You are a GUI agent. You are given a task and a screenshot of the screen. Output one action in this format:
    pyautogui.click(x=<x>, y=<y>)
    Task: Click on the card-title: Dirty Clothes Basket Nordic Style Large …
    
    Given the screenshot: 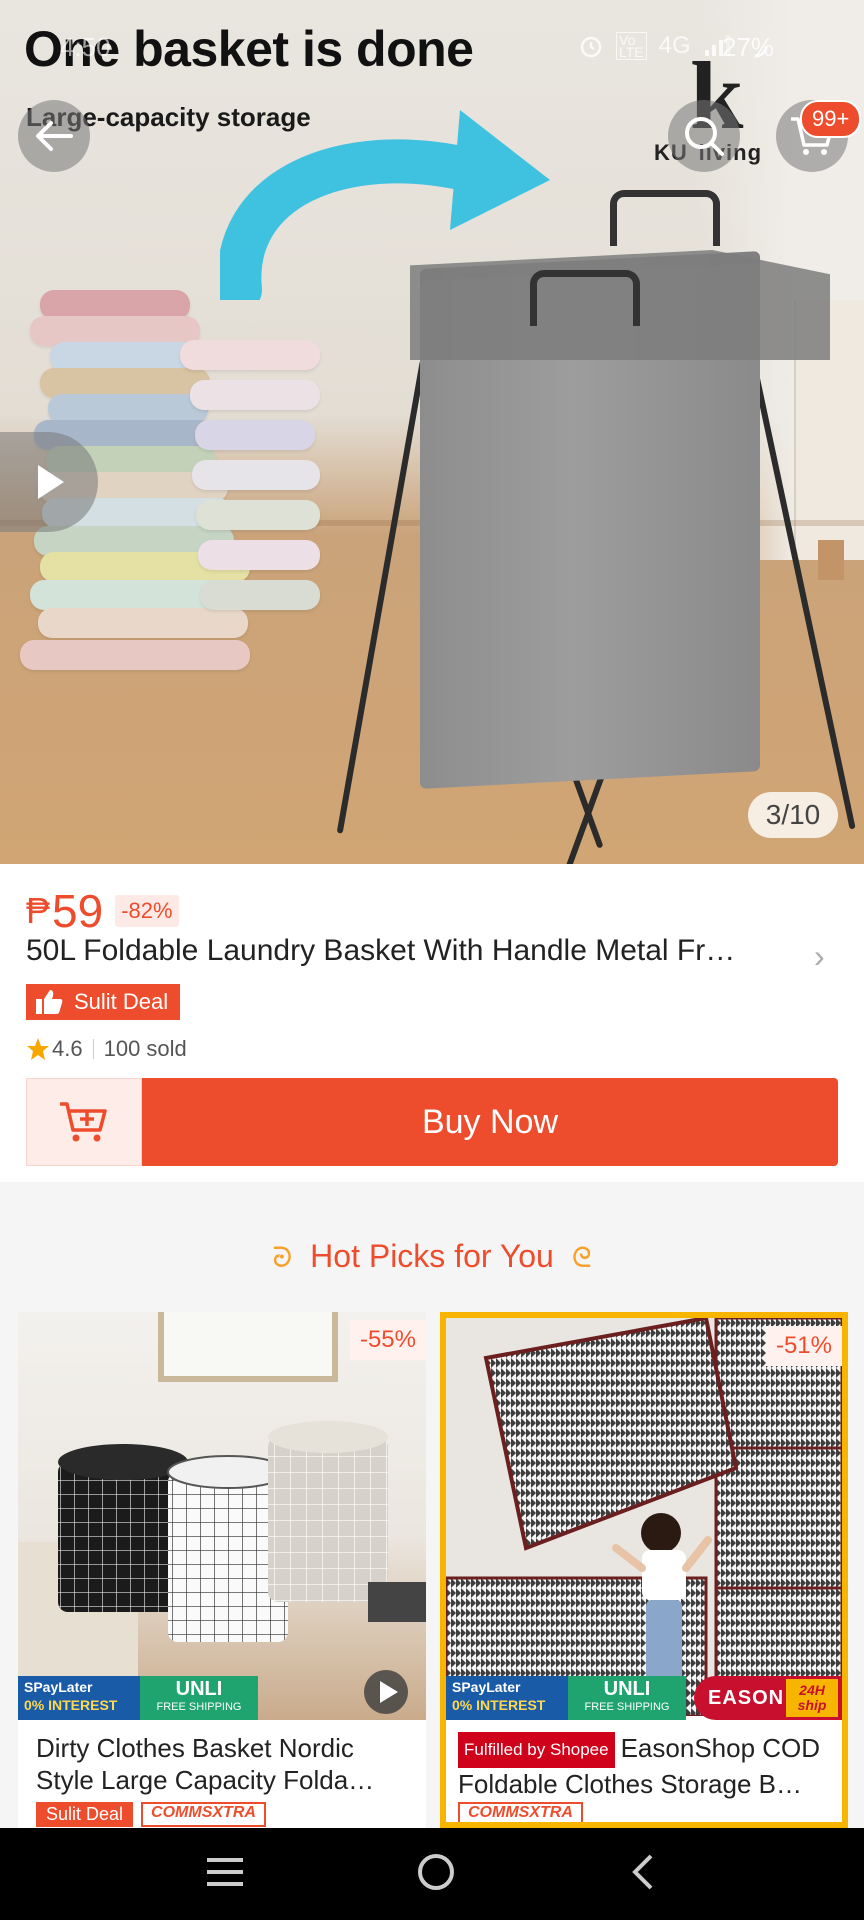 What is the action you would take?
    pyautogui.click(x=205, y=1764)
    